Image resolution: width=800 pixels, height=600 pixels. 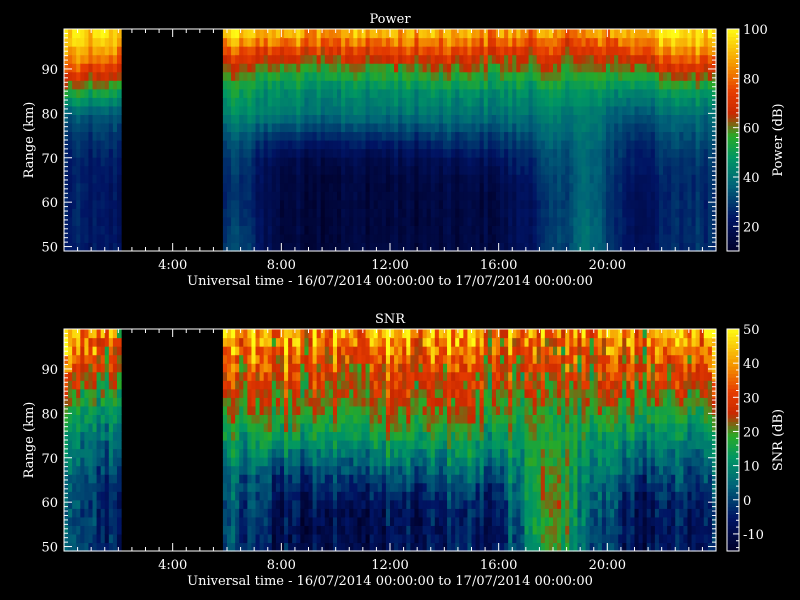 I want to click on colorbar-segment, so click(x=733, y=164).